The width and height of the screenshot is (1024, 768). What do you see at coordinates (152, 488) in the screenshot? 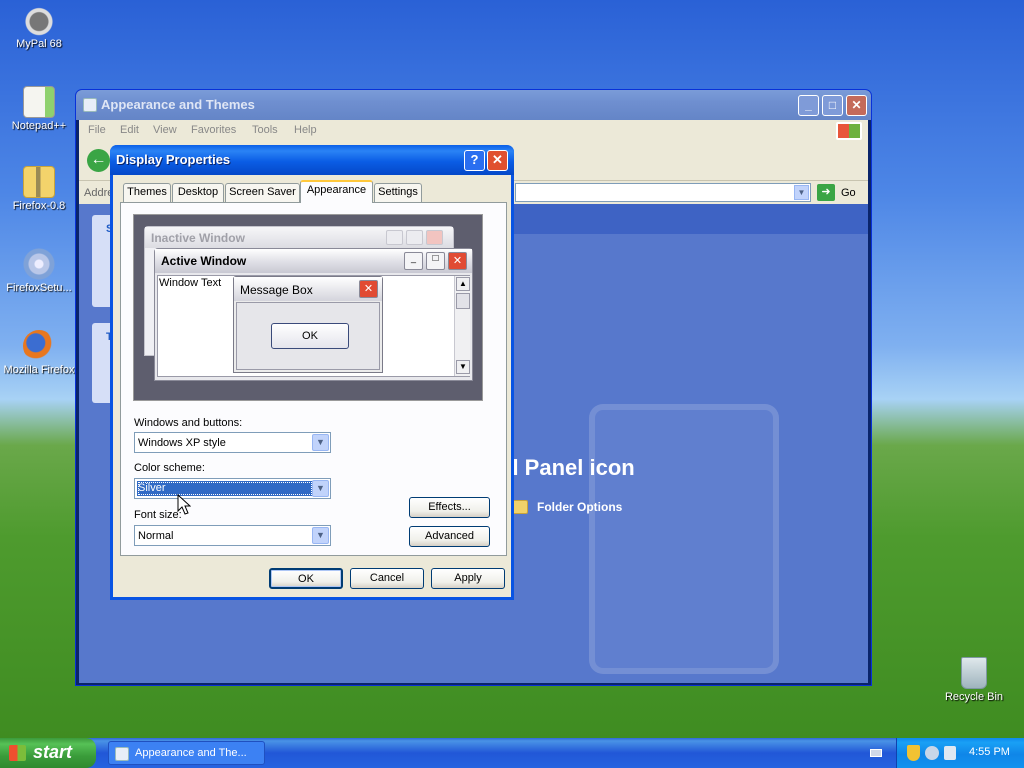
I see `color-scheme-value: Silver` at bounding box center [152, 488].